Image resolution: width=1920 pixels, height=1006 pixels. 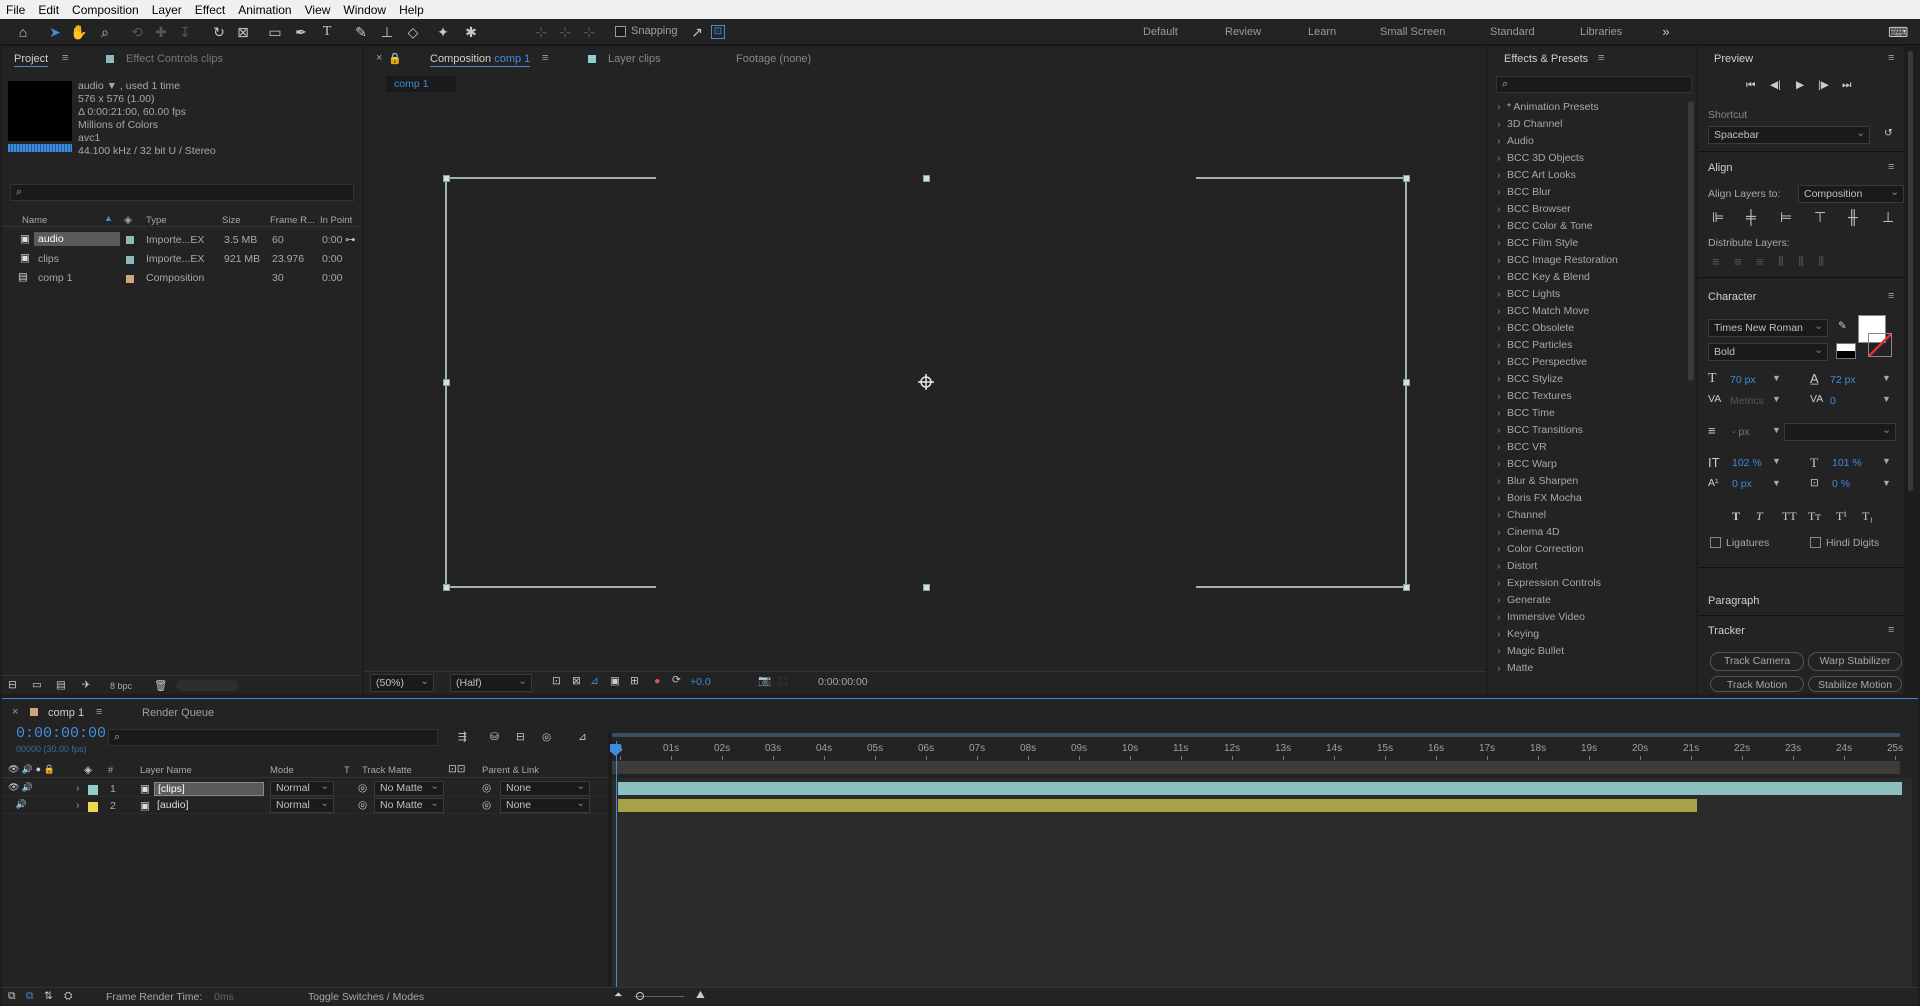 I want to click on col-track-matte: Track Matte, so click(x=387, y=770).